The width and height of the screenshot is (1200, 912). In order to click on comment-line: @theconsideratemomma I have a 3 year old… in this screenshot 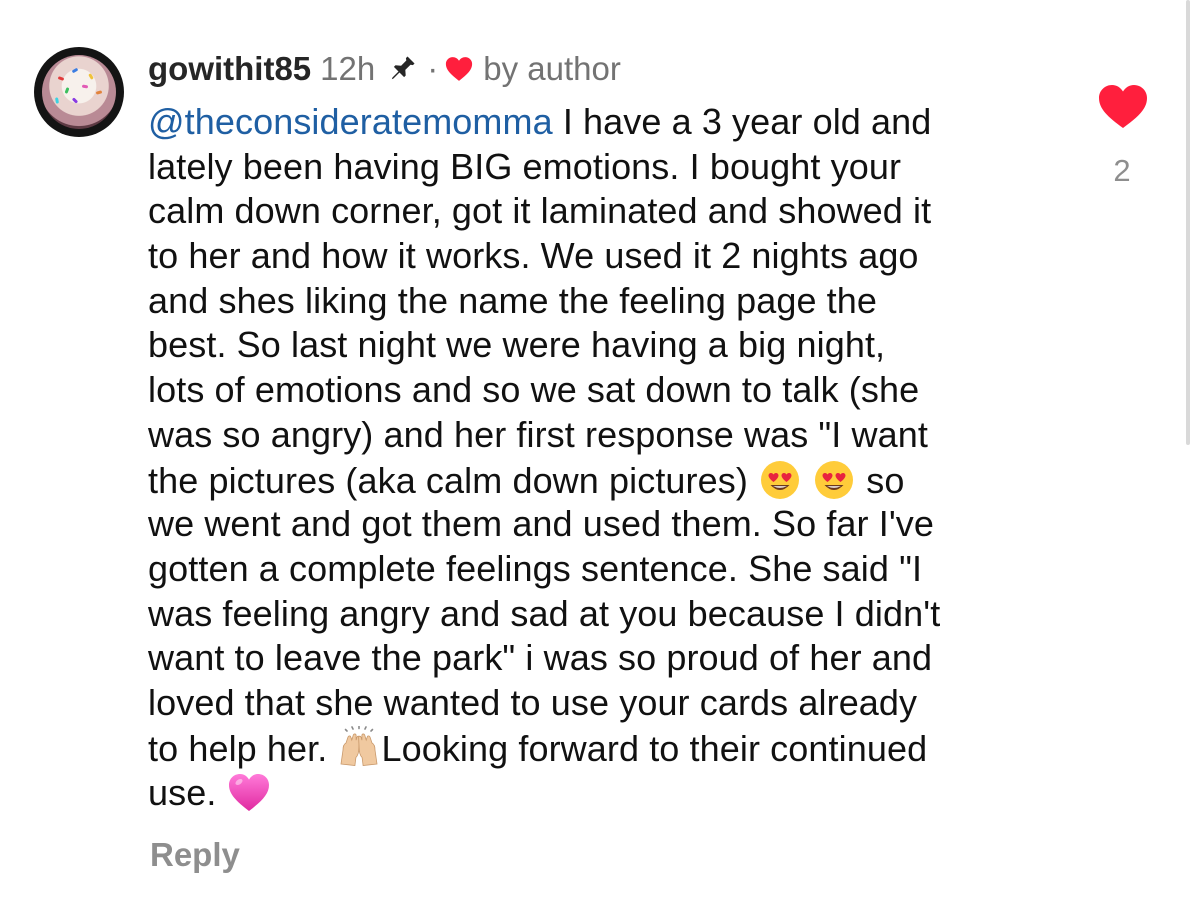, I will do `click(600, 122)`.